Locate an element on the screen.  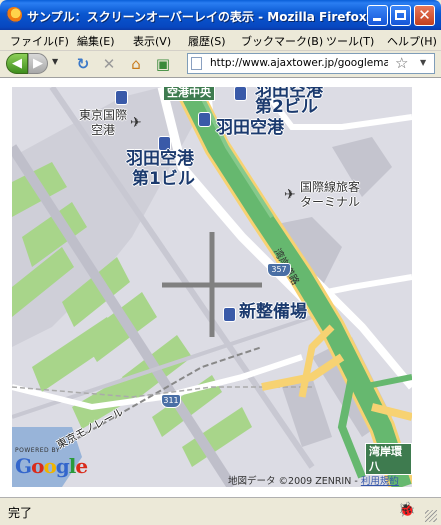
route-311-shield: 311 is located at coordinates (171, 401).